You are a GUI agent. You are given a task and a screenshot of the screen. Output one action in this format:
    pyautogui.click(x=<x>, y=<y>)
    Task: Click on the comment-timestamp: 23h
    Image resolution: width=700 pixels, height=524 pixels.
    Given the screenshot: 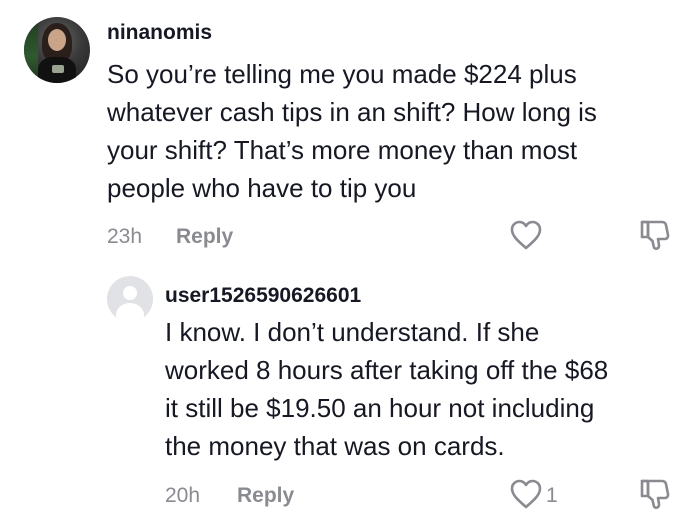 What is the action you would take?
    pyautogui.click(x=125, y=236)
    